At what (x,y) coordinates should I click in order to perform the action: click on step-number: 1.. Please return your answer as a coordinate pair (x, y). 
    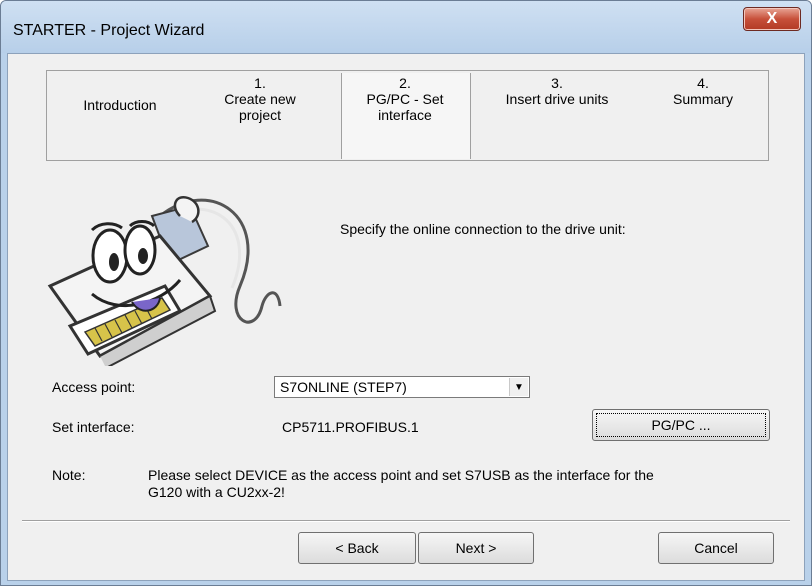
    Looking at the image, I should click on (260, 83).